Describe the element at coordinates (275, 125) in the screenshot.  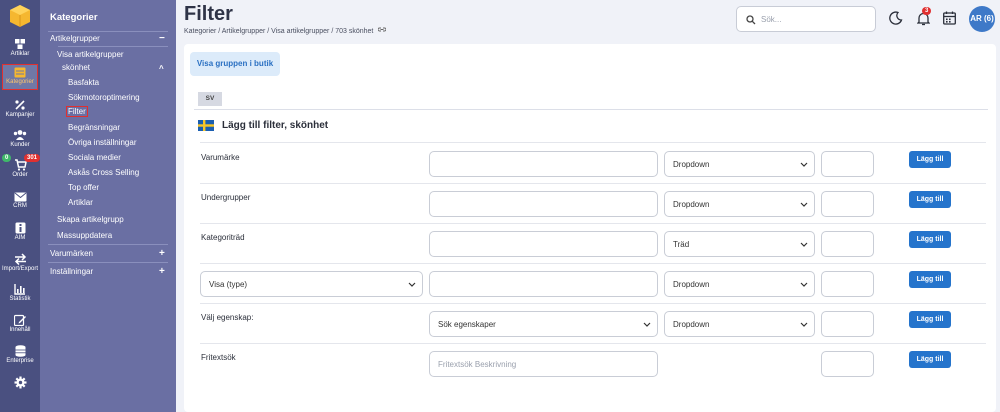
I see `section-title: Lägg till filter, skönhet` at that location.